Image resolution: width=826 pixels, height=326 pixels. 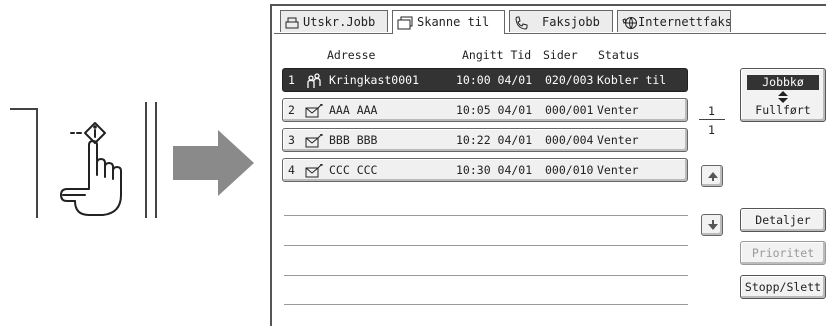 I want to click on queue-label: Jobbkø, so click(x=783, y=82).